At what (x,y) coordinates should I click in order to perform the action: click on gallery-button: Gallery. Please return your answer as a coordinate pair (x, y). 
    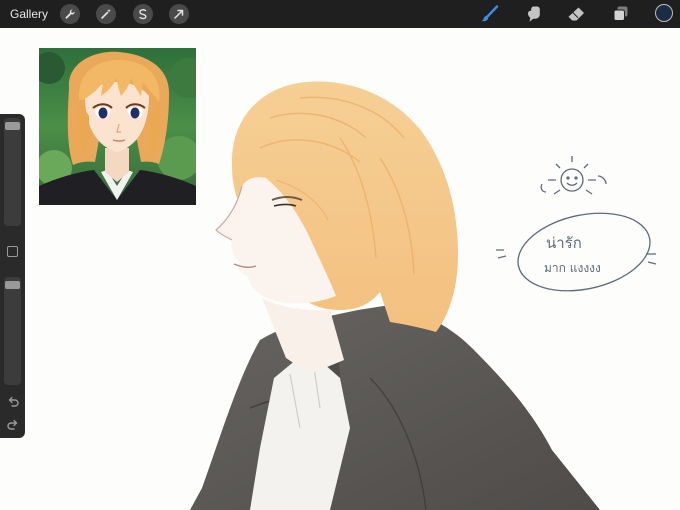
    Looking at the image, I should click on (29, 14).